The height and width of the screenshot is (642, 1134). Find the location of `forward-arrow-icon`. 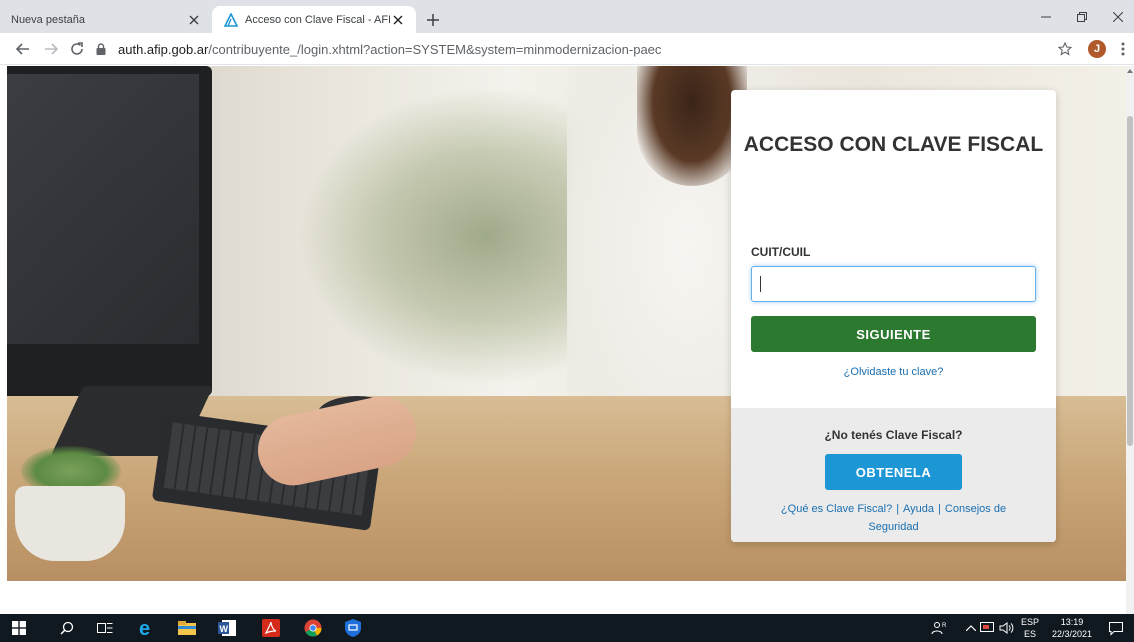

forward-arrow-icon is located at coordinates (51, 49).